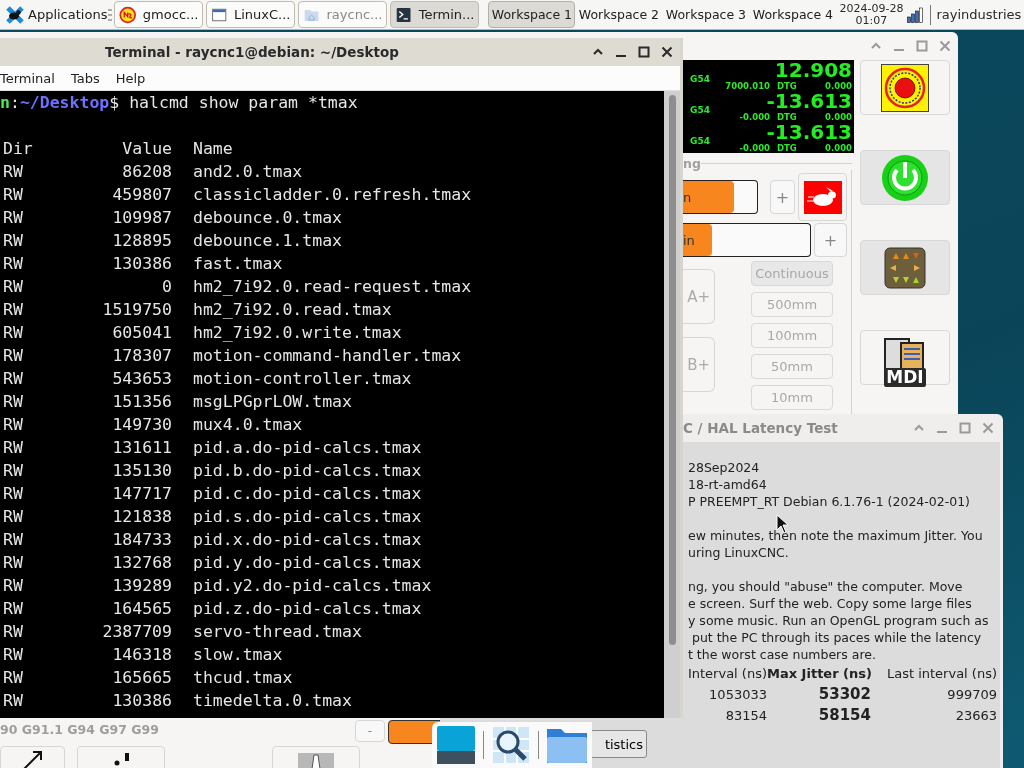 This screenshot has width=1024, height=768. Describe the element at coordinates (18, 149) in the screenshot. I see `column-header: Dir` at that location.